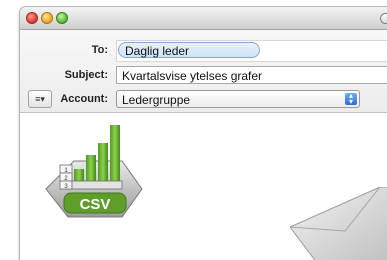 This screenshot has width=387, height=260. Describe the element at coordinates (47, 18) in the screenshot. I see `minimize-button` at that location.